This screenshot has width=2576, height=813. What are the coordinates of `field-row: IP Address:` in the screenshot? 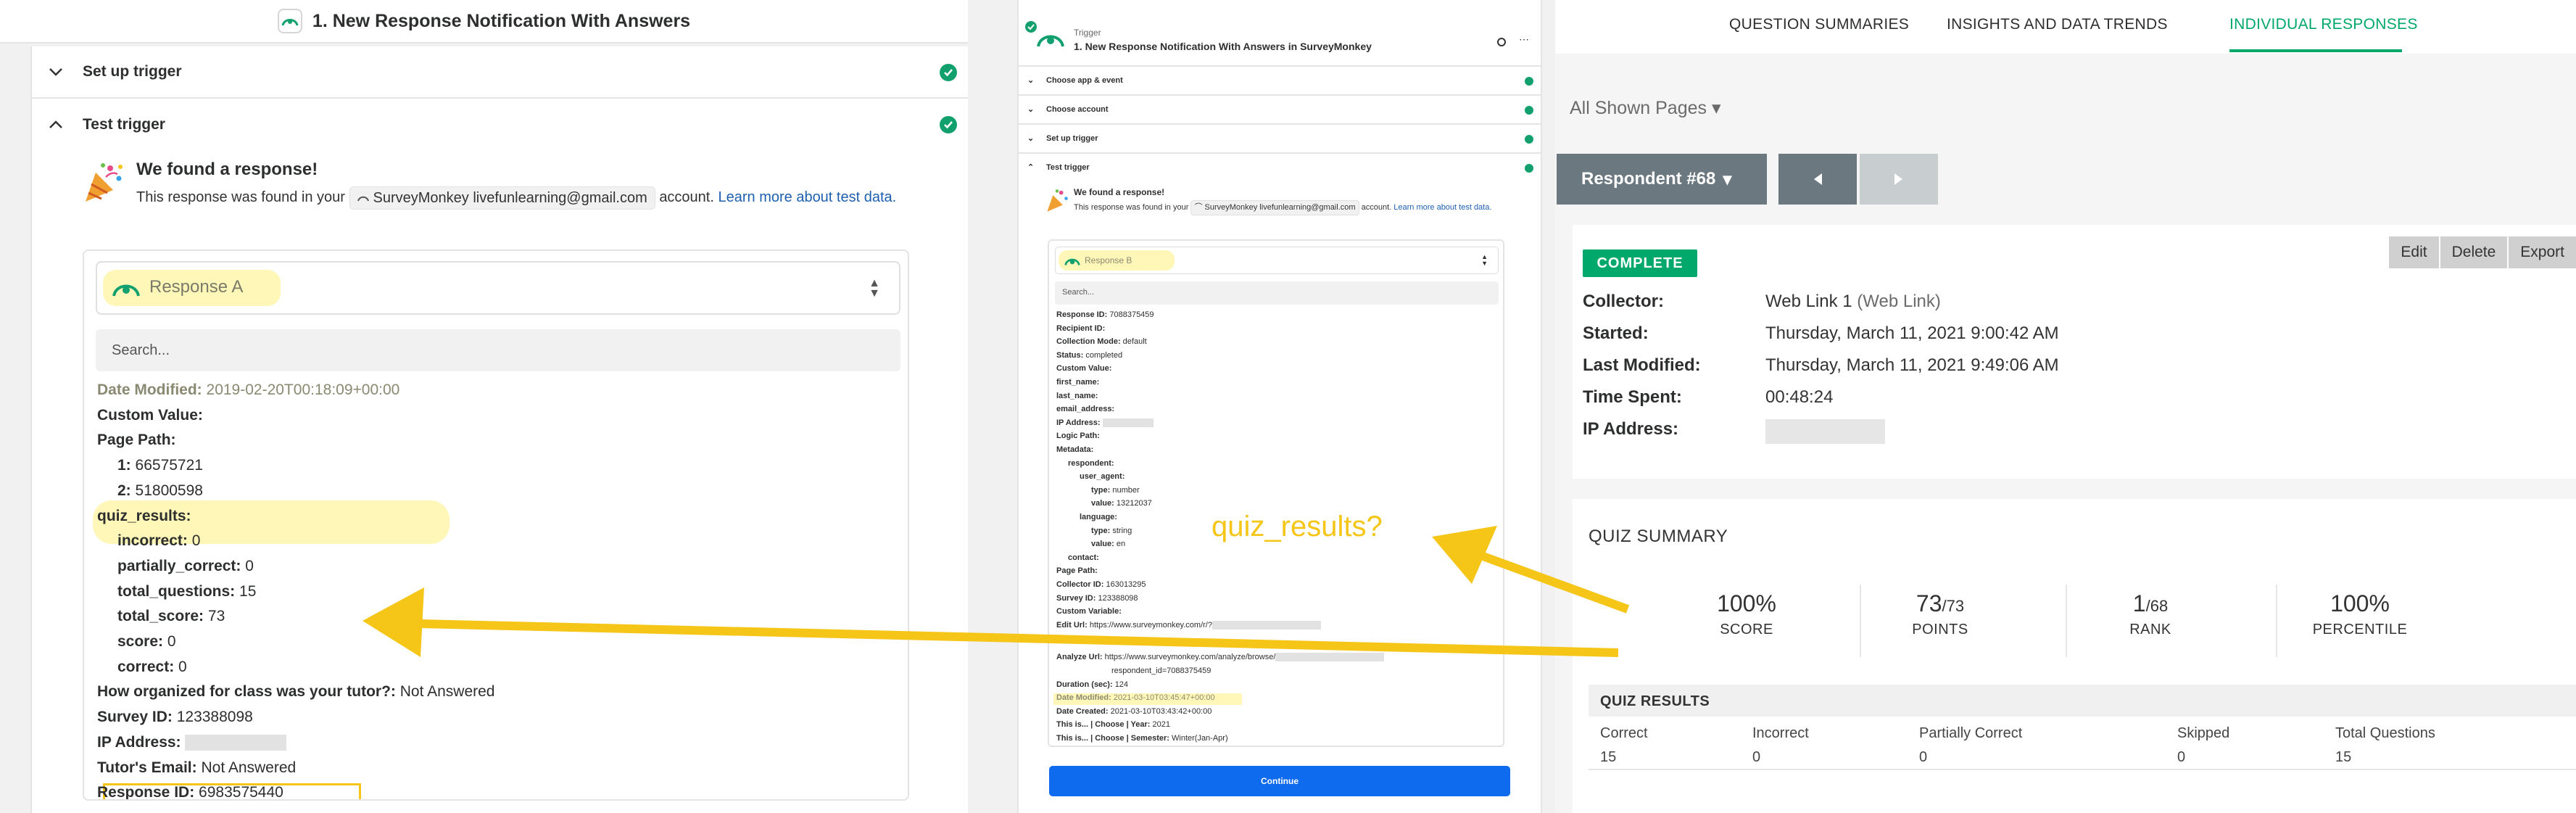 It's located at (192, 744).